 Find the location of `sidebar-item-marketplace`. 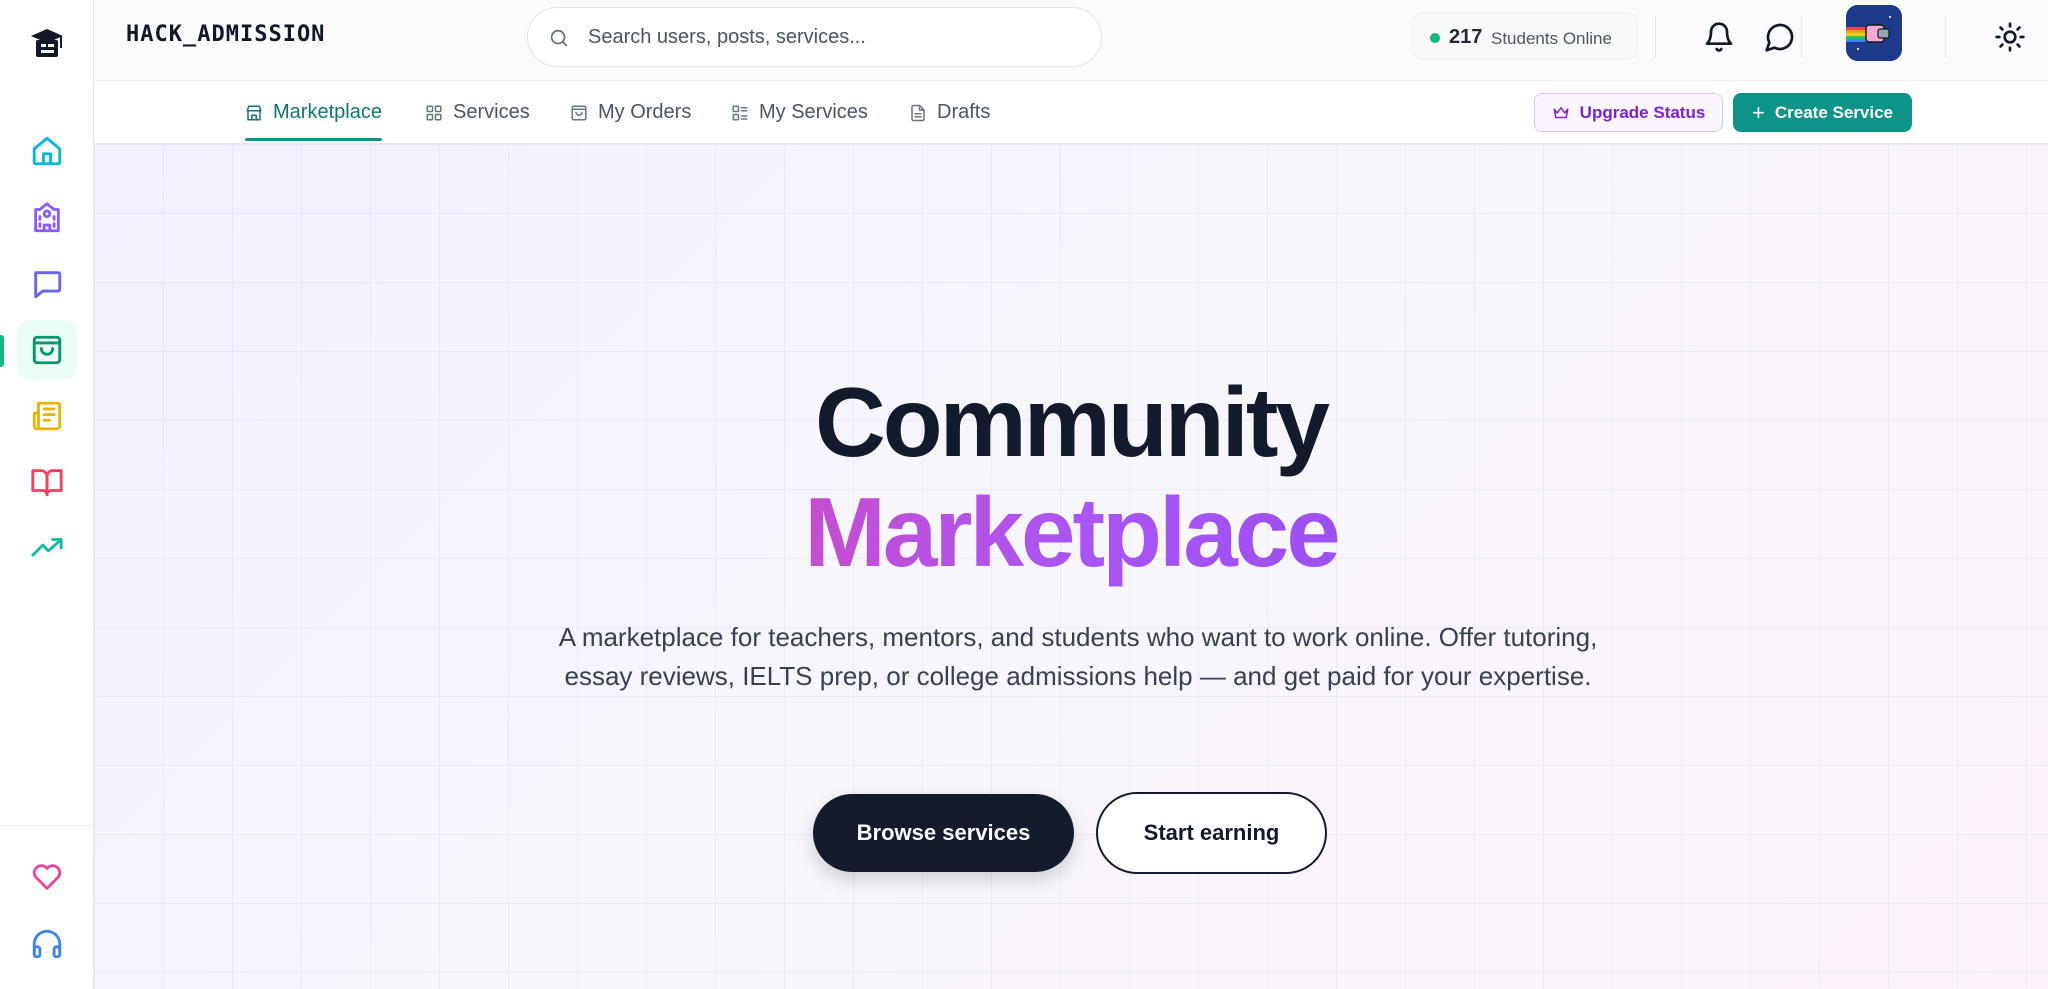

sidebar-item-marketplace is located at coordinates (47, 350).